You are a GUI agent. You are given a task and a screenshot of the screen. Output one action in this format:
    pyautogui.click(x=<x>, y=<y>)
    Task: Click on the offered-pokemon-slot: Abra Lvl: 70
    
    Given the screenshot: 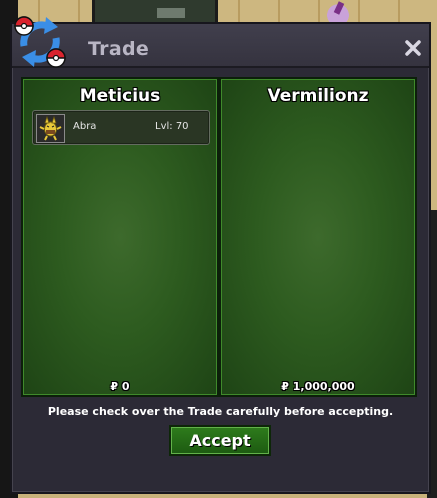 What is the action you would take?
    pyautogui.click(x=121, y=127)
    